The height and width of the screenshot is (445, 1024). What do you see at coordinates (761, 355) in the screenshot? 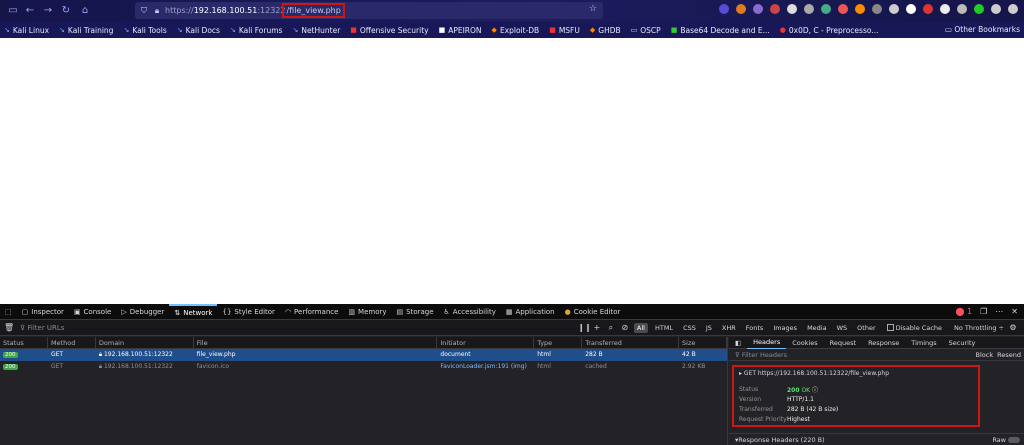
I see `filter-headers-input: ⊽ Filter Headers` at bounding box center [761, 355].